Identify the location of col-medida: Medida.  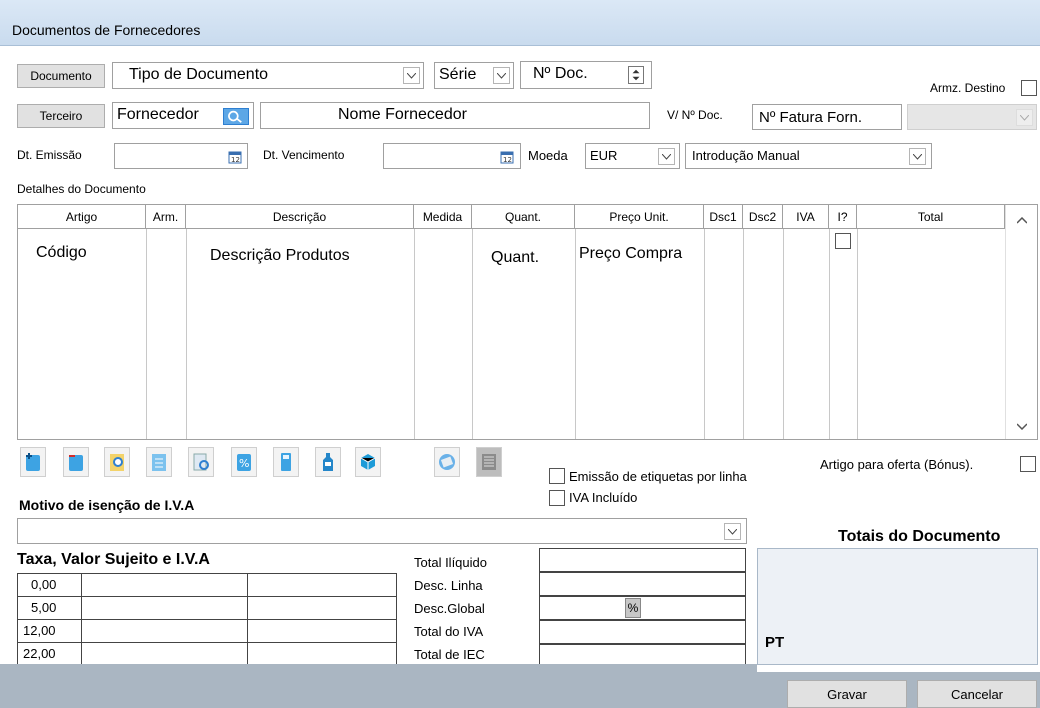
(443, 217).